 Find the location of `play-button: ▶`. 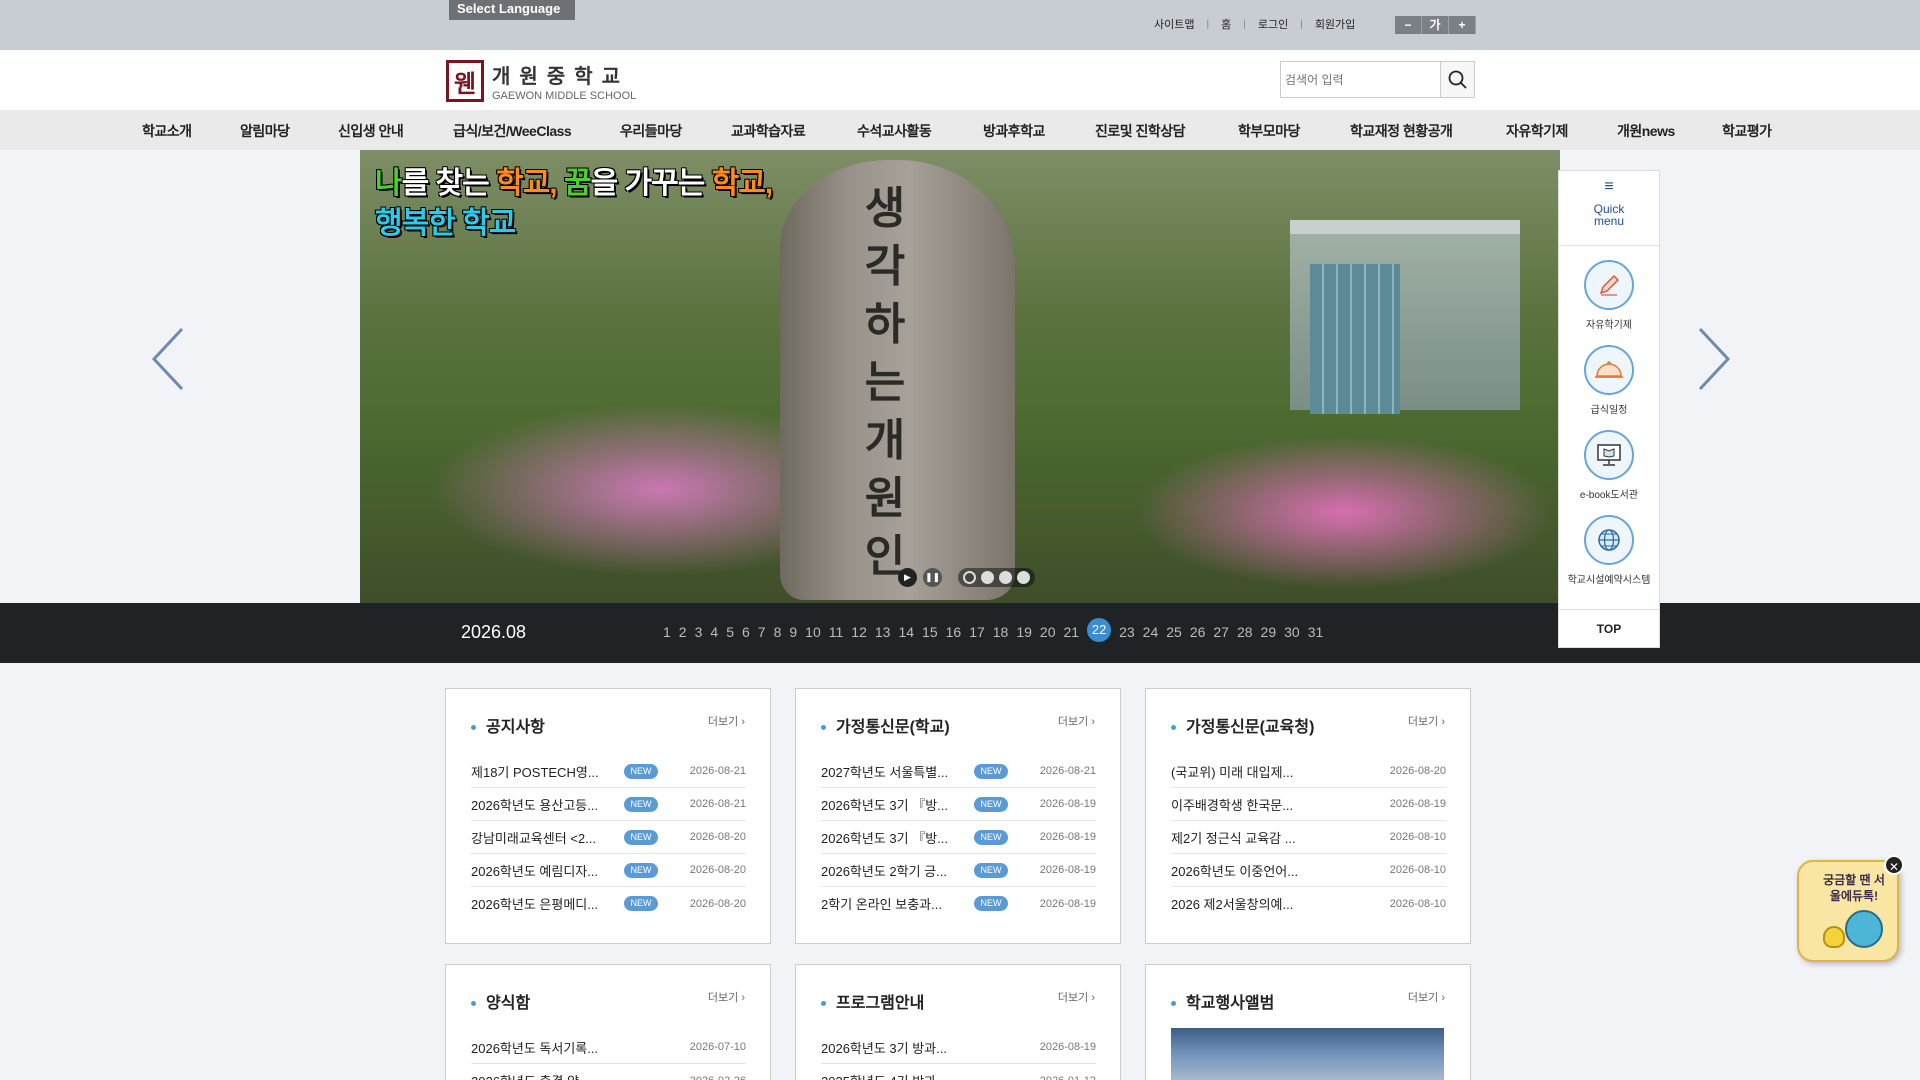

play-button: ▶ is located at coordinates (907, 577).